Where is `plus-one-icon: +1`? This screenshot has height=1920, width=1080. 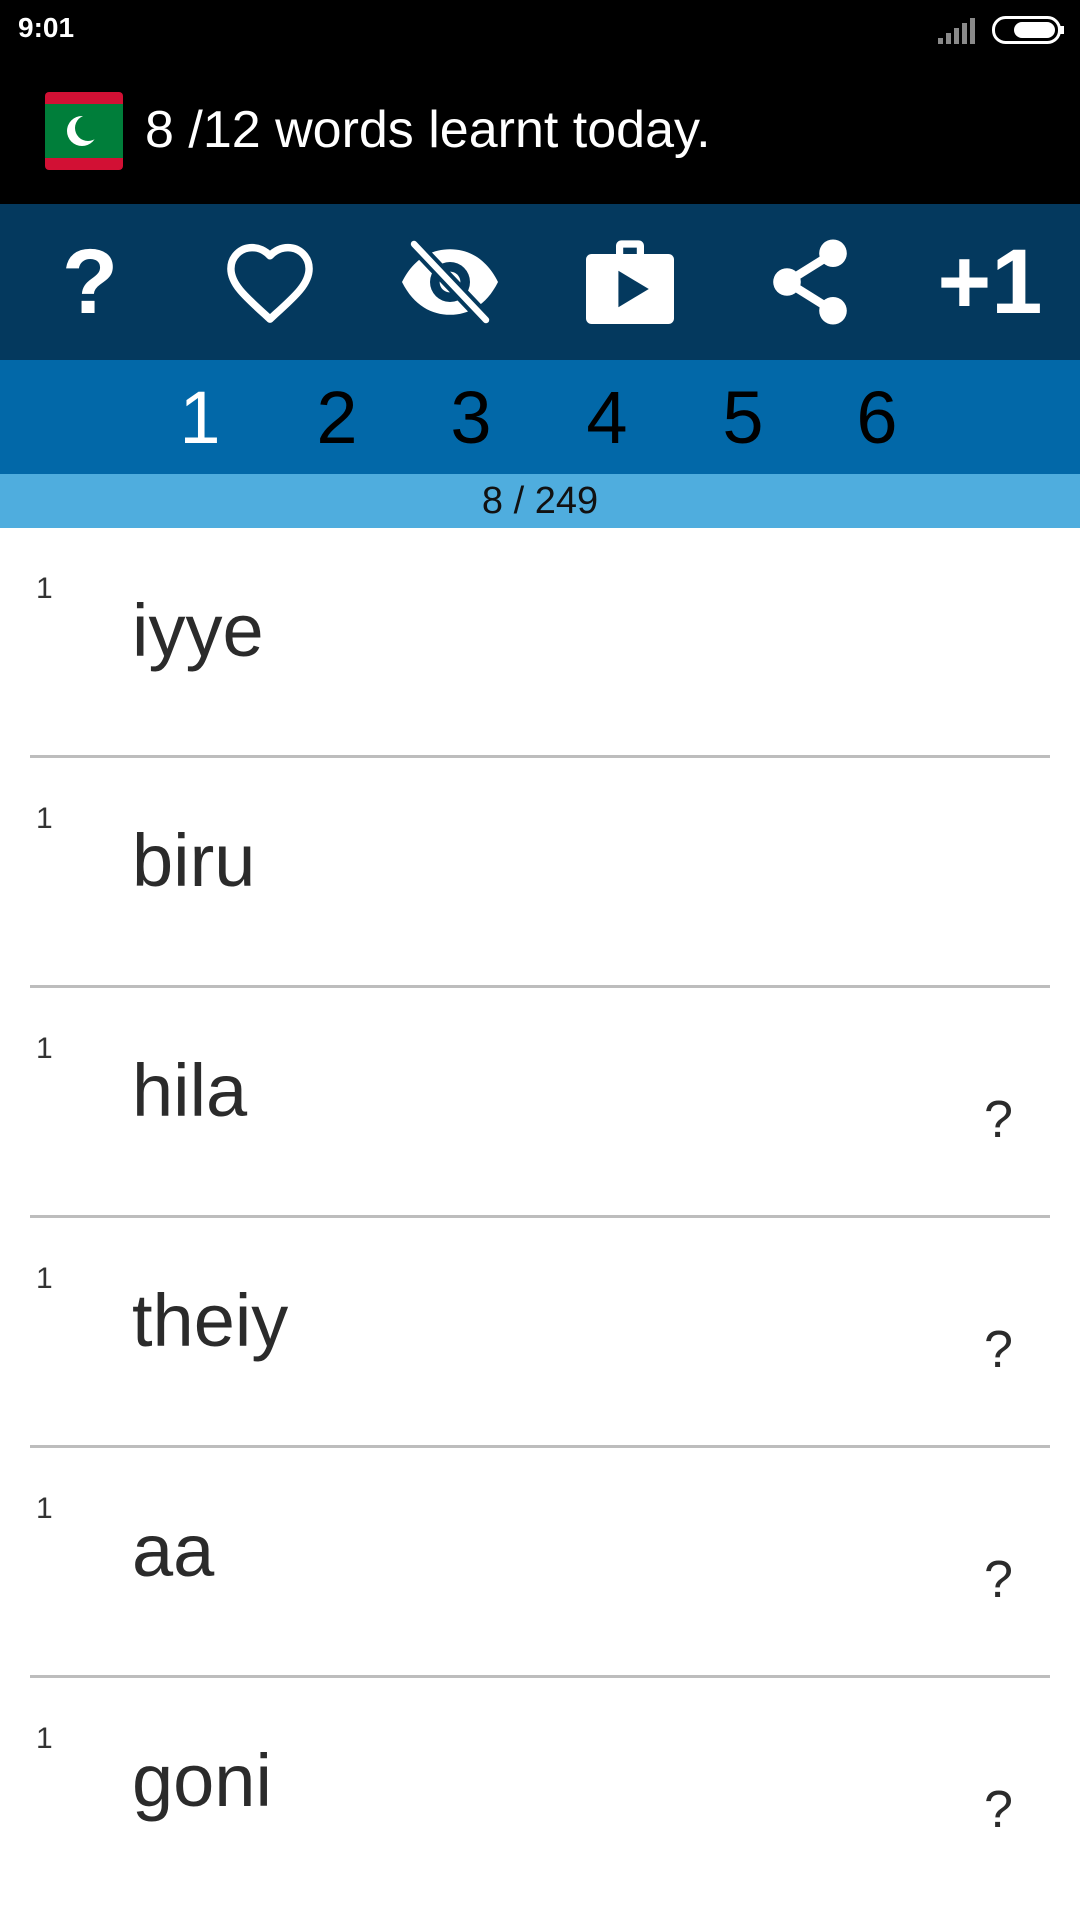
plus-one-icon: +1 is located at coordinates (990, 282).